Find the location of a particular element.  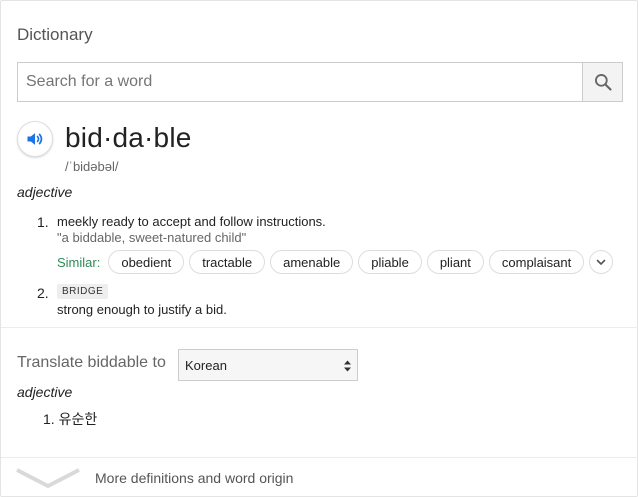

sense-definition: strong enough to justify a bid. is located at coordinates (142, 309).